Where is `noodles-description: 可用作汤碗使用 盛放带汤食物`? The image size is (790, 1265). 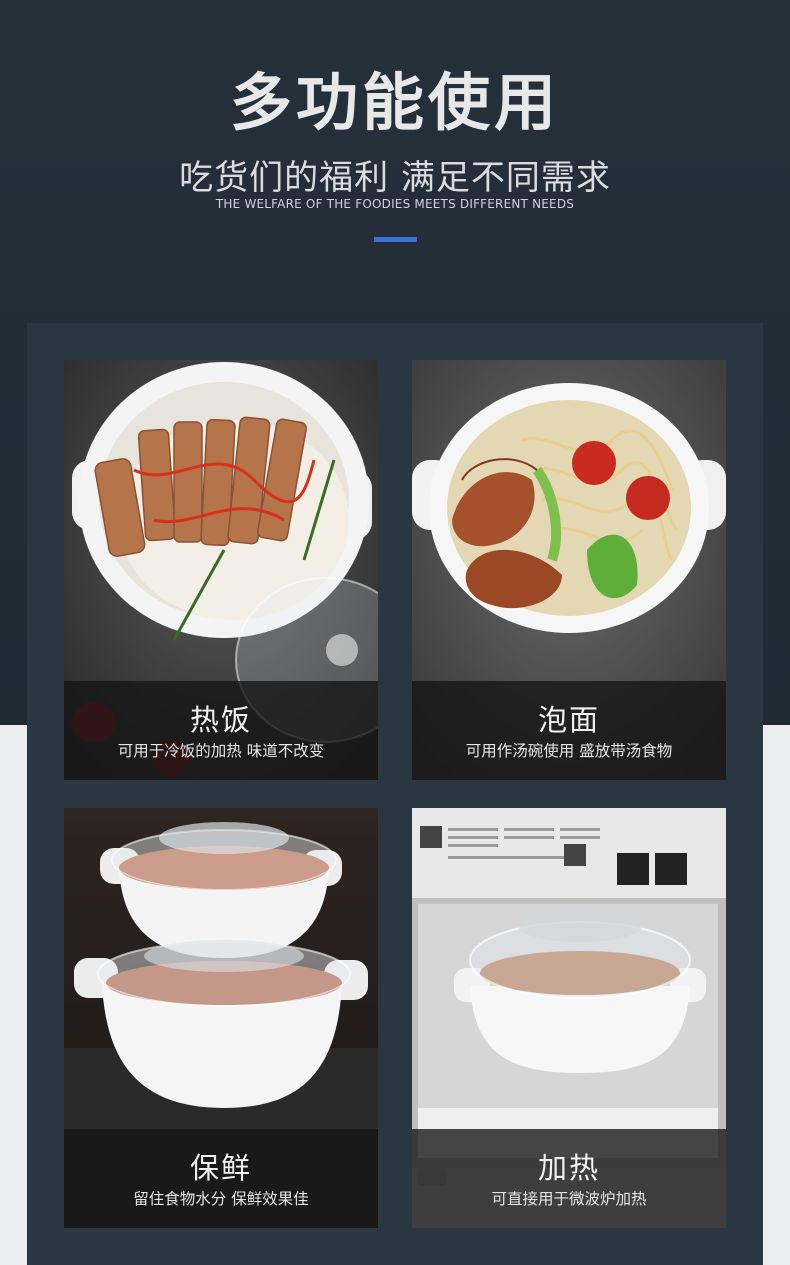
noodles-description: 可用作汤碗使用 盛放带汤食物 is located at coordinates (569, 751).